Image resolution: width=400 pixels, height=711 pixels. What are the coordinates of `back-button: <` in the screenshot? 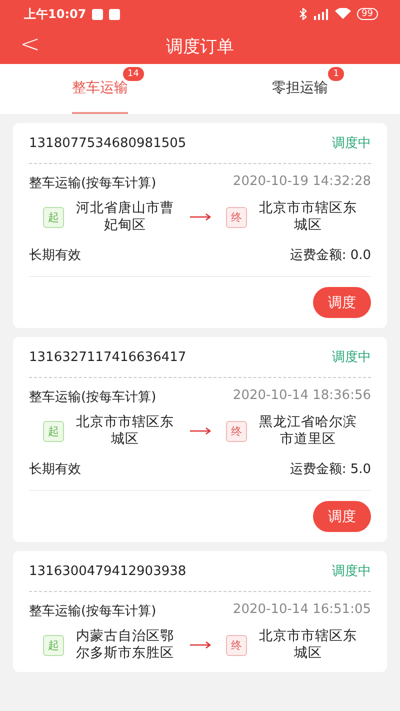 It's located at (30, 44).